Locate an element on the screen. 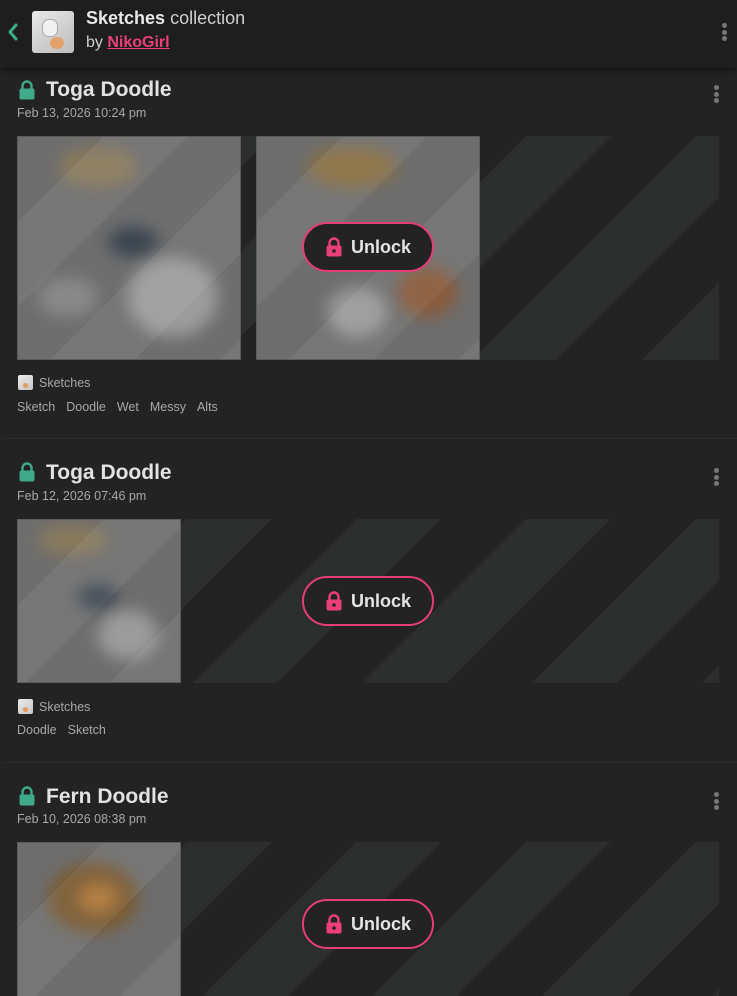 The height and width of the screenshot is (996, 737). post-date: Feb 12, 2026 07:46 pm is located at coordinates (82, 496).